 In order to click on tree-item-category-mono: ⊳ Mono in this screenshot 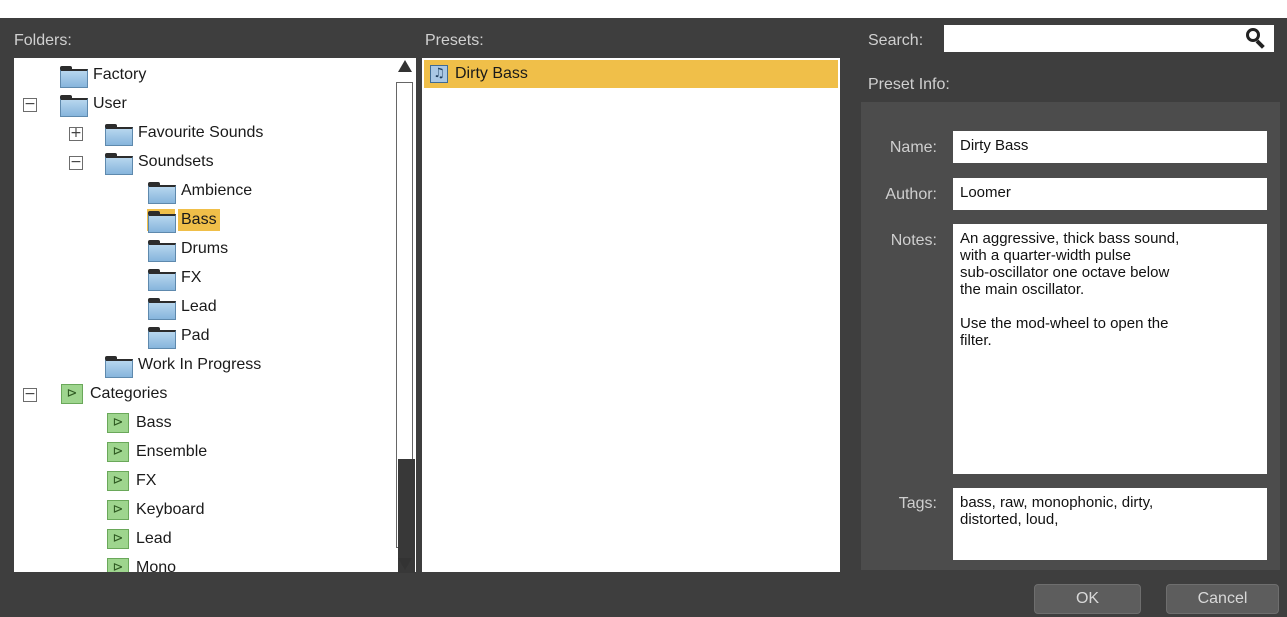, I will do `click(143, 562)`.